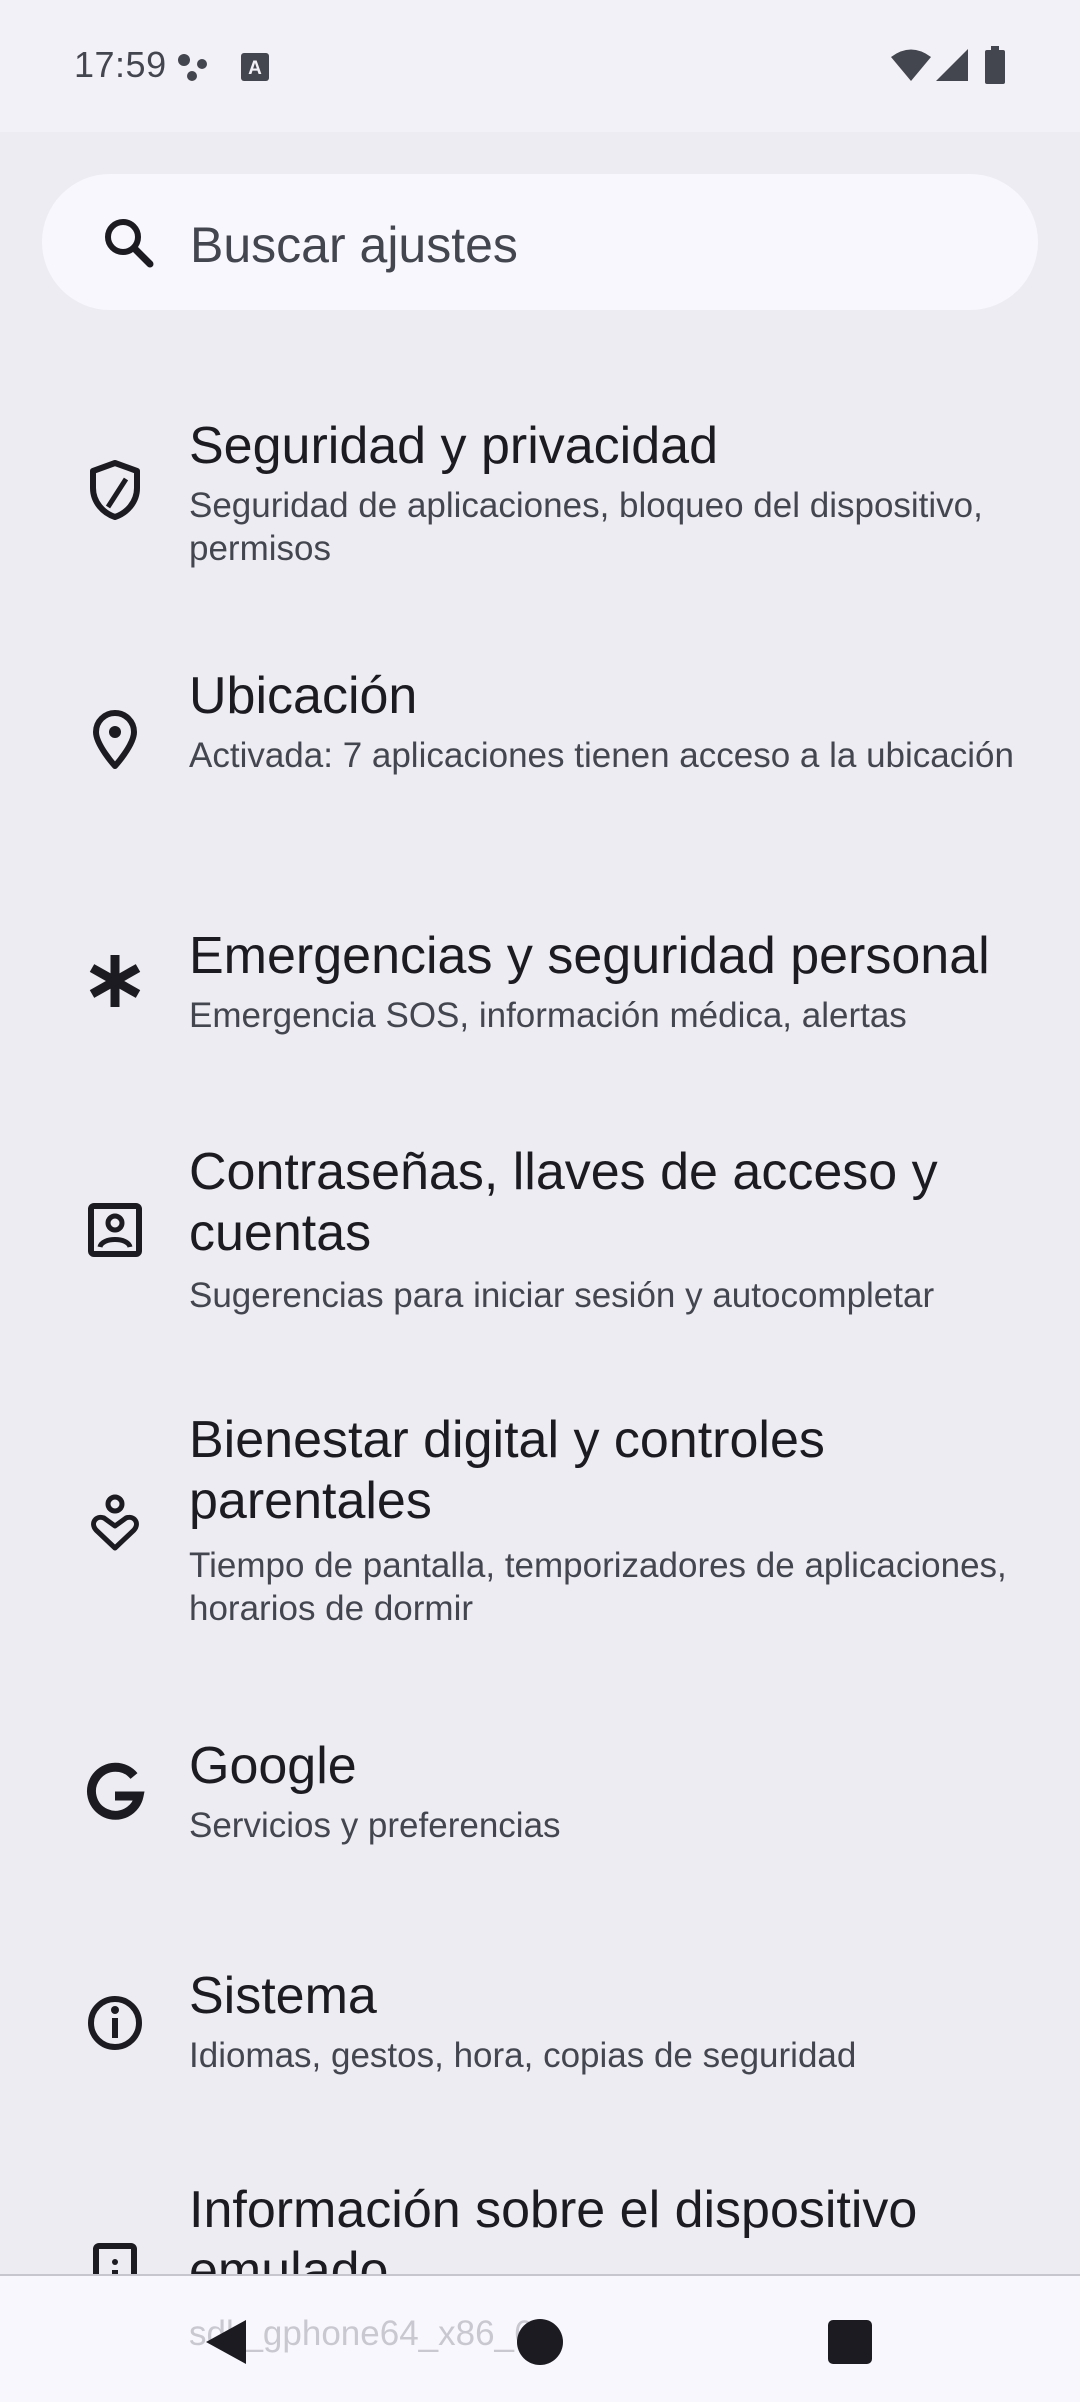 The width and height of the screenshot is (1080, 2402). What do you see at coordinates (375, 1825) in the screenshot?
I see `item-subtitle: Servicios y preferencias` at bounding box center [375, 1825].